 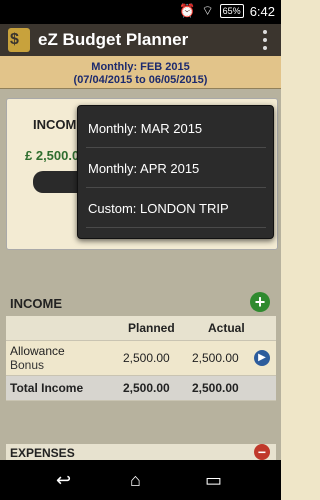 I want to click on income-planned-value: 2,500.00, so click(x=146, y=358).